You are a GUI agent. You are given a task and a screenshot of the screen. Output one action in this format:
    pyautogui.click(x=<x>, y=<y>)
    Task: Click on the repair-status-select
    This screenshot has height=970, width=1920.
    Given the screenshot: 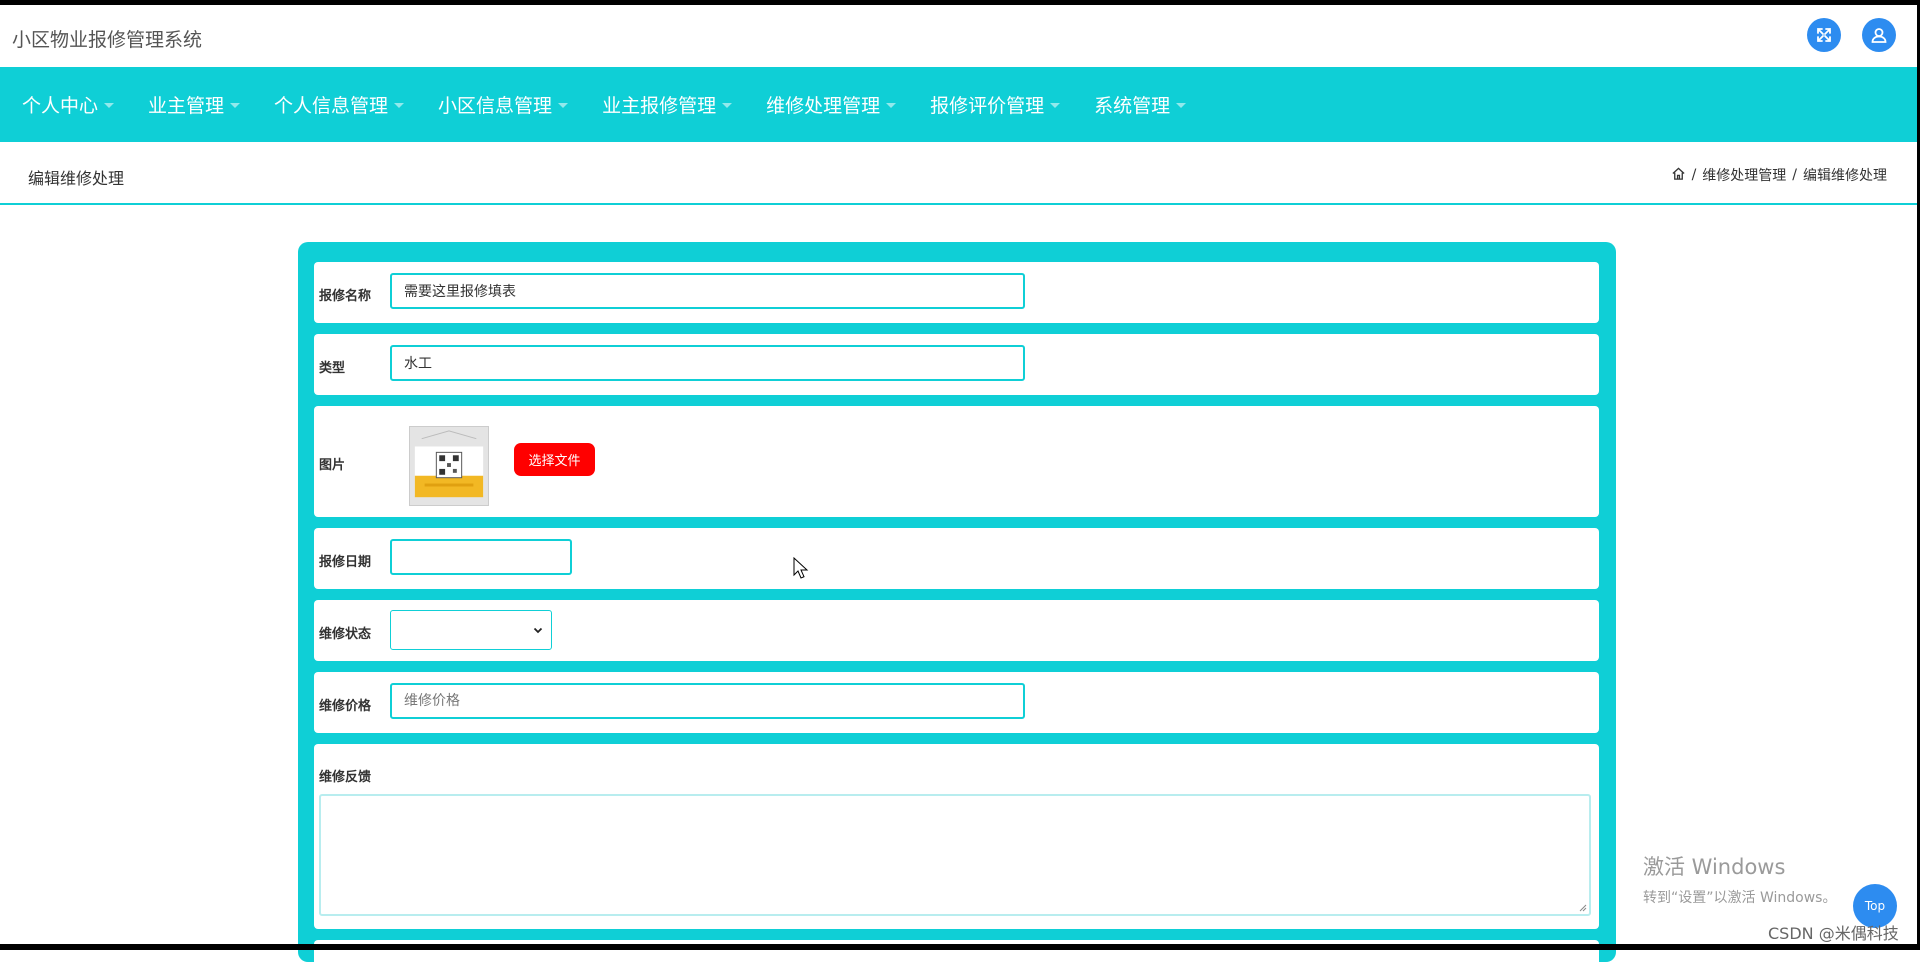 What is the action you would take?
    pyautogui.click(x=471, y=630)
    